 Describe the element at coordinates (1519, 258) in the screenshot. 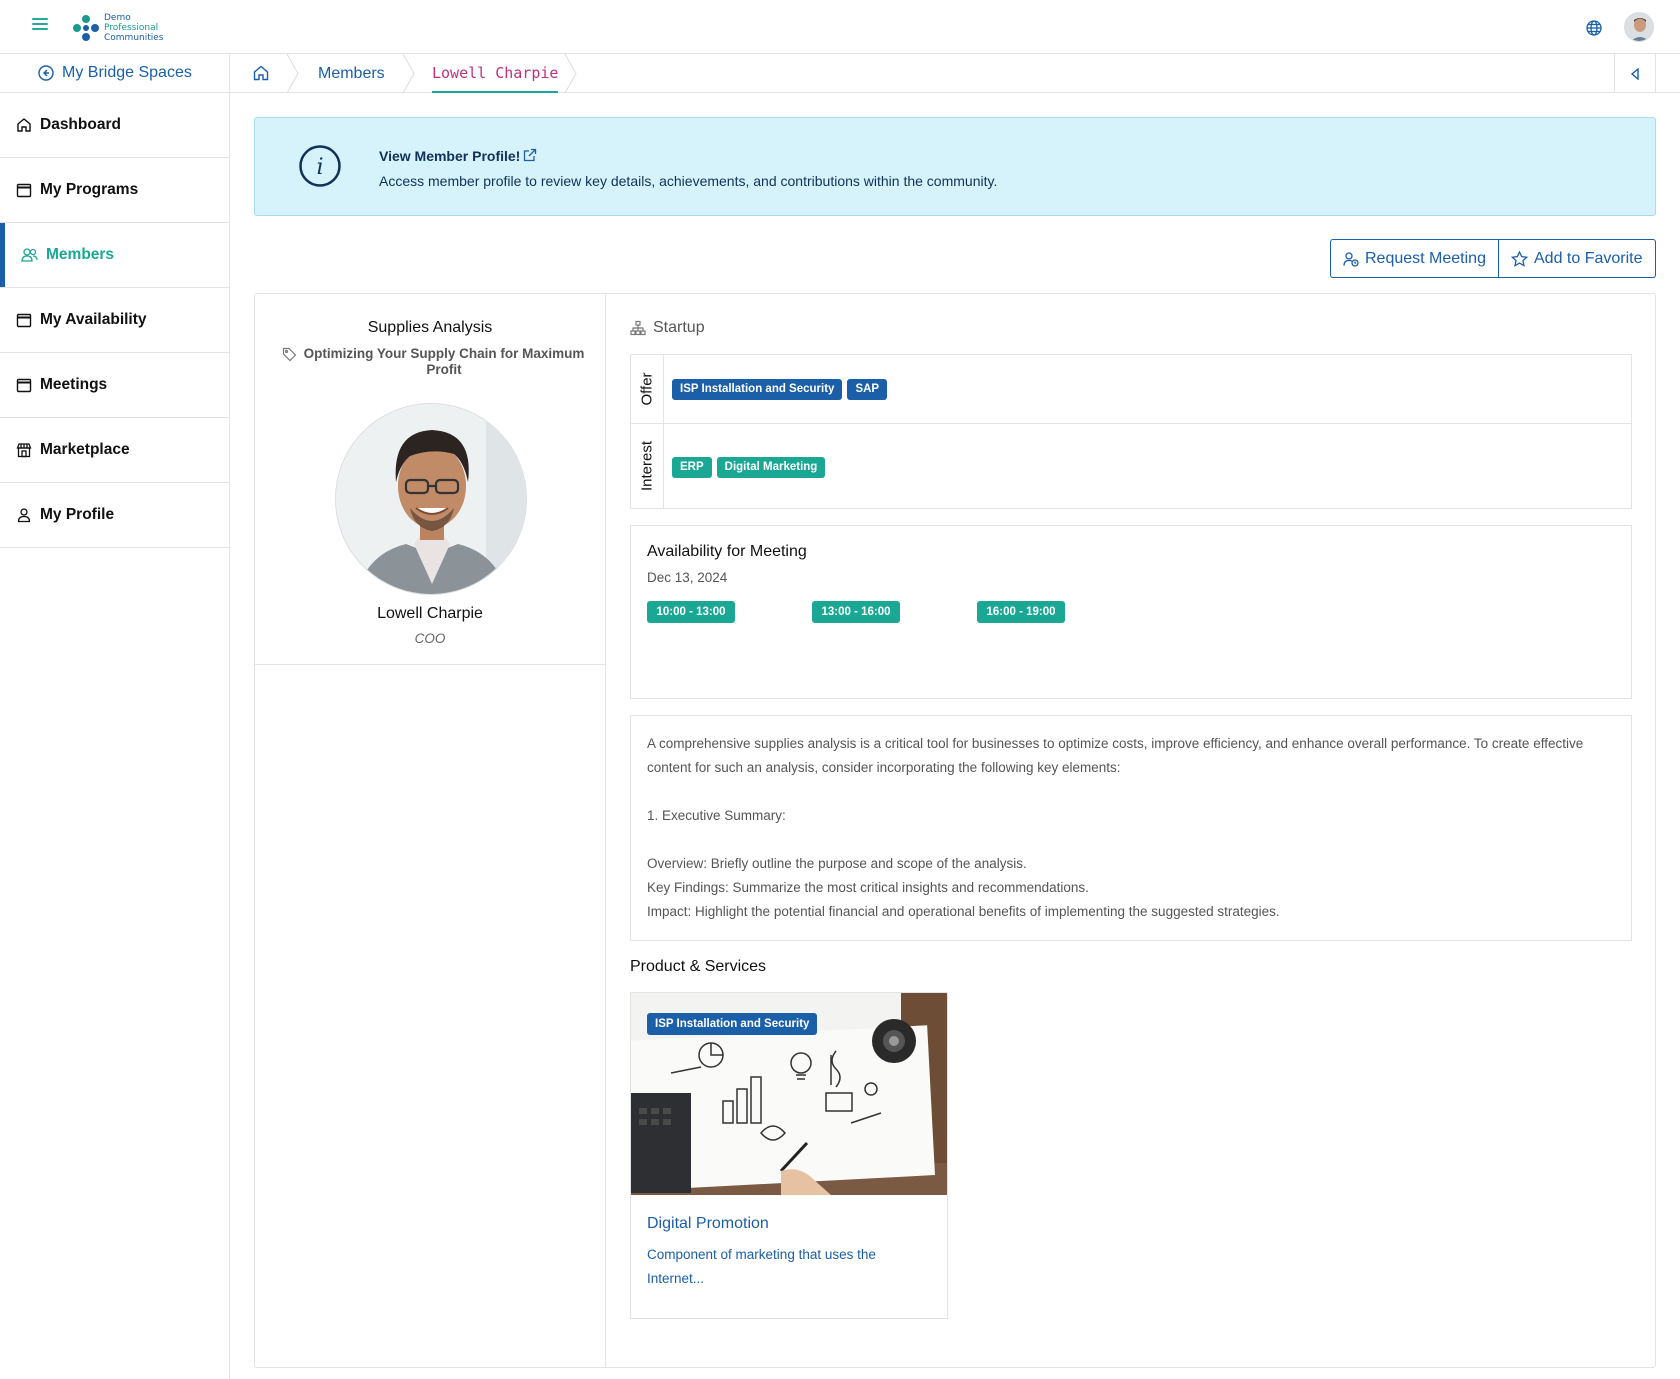

I see `star-icon` at that location.